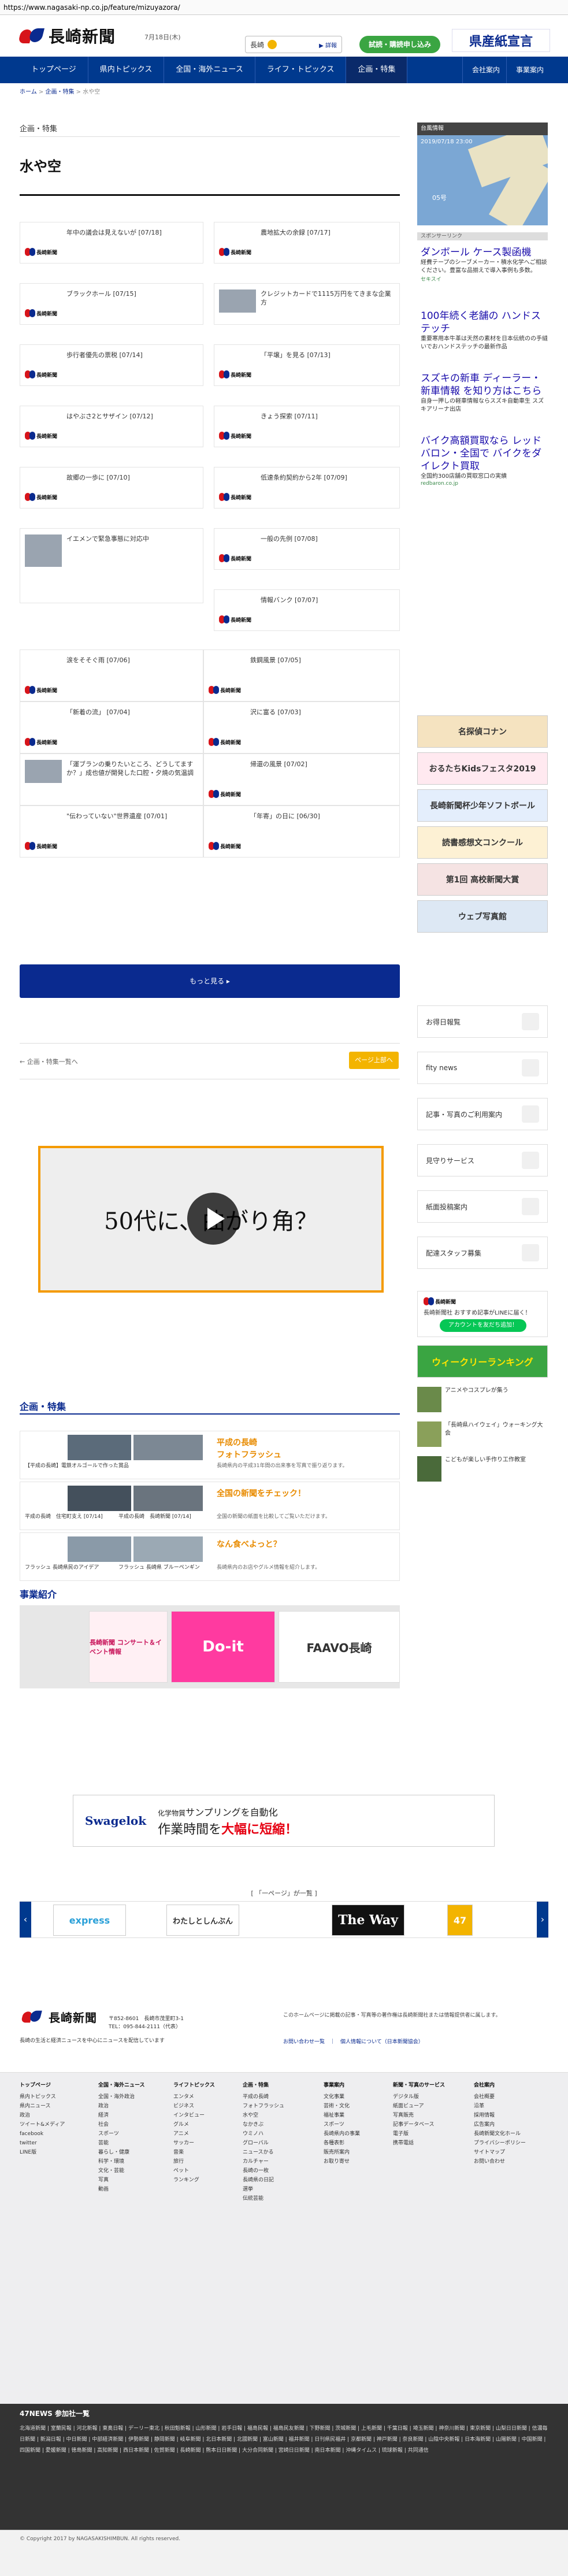  What do you see at coordinates (264, 2161) in the screenshot?
I see `footer-link: カルチャー` at bounding box center [264, 2161].